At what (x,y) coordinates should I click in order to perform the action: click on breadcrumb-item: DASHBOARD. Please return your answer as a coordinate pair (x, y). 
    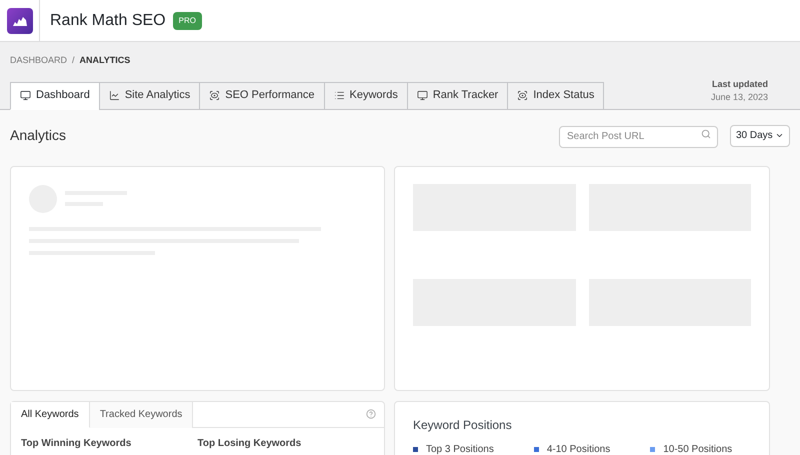
    Looking at the image, I should click on (39, 61).